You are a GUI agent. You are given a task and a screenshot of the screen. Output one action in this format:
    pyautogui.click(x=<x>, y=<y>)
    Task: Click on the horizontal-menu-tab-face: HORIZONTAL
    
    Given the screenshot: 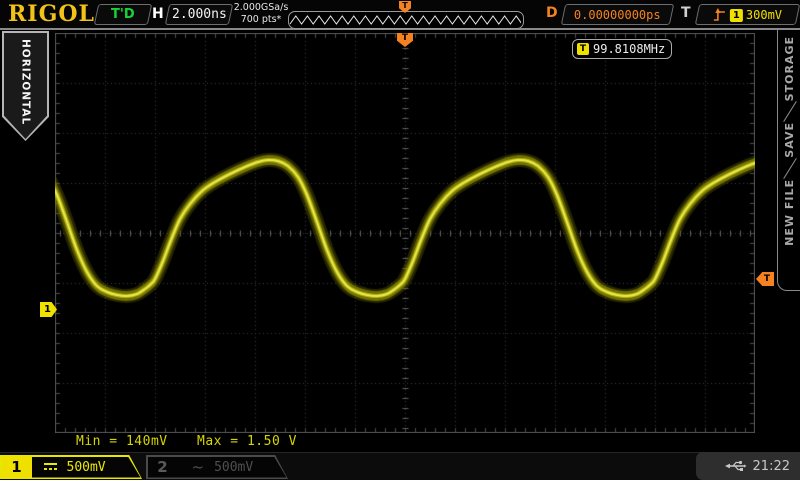 What is the action you would take?
    pyautogui.click(x=25, y=86)
    